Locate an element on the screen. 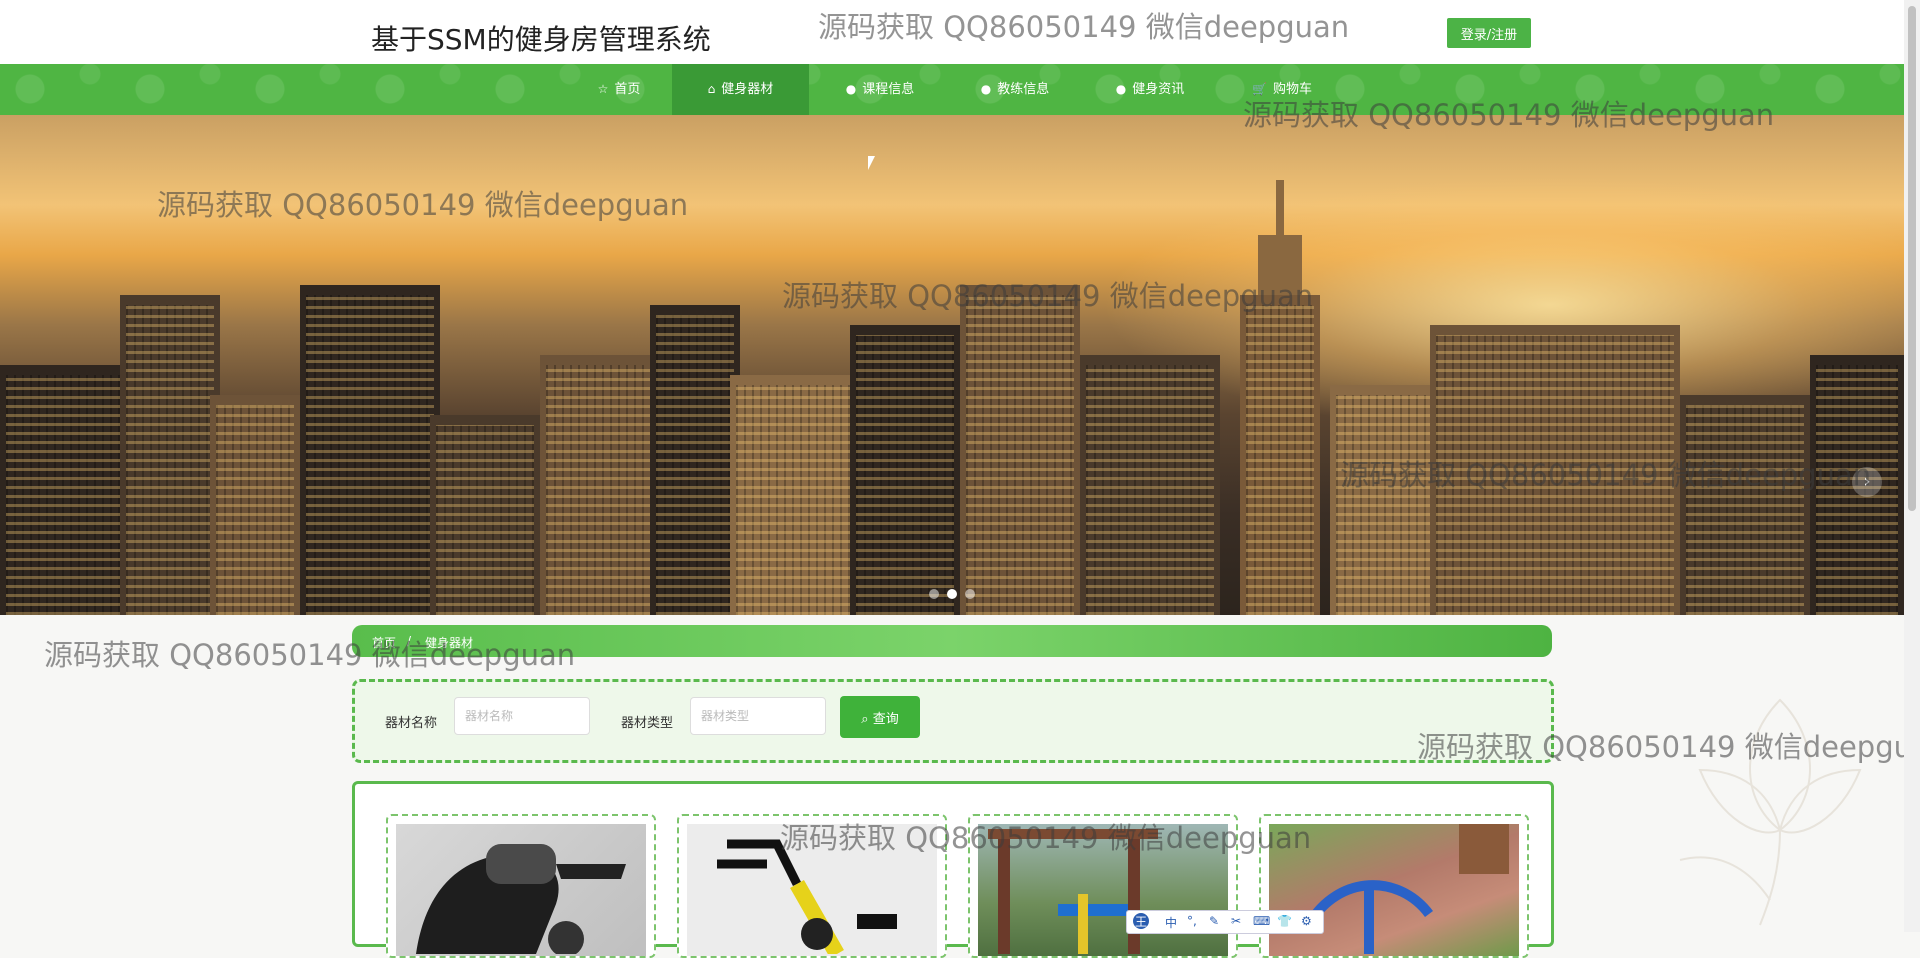 The image size is (1920, 958). login-register-button: 登录/注册 is located at coordinates (1489, 33).